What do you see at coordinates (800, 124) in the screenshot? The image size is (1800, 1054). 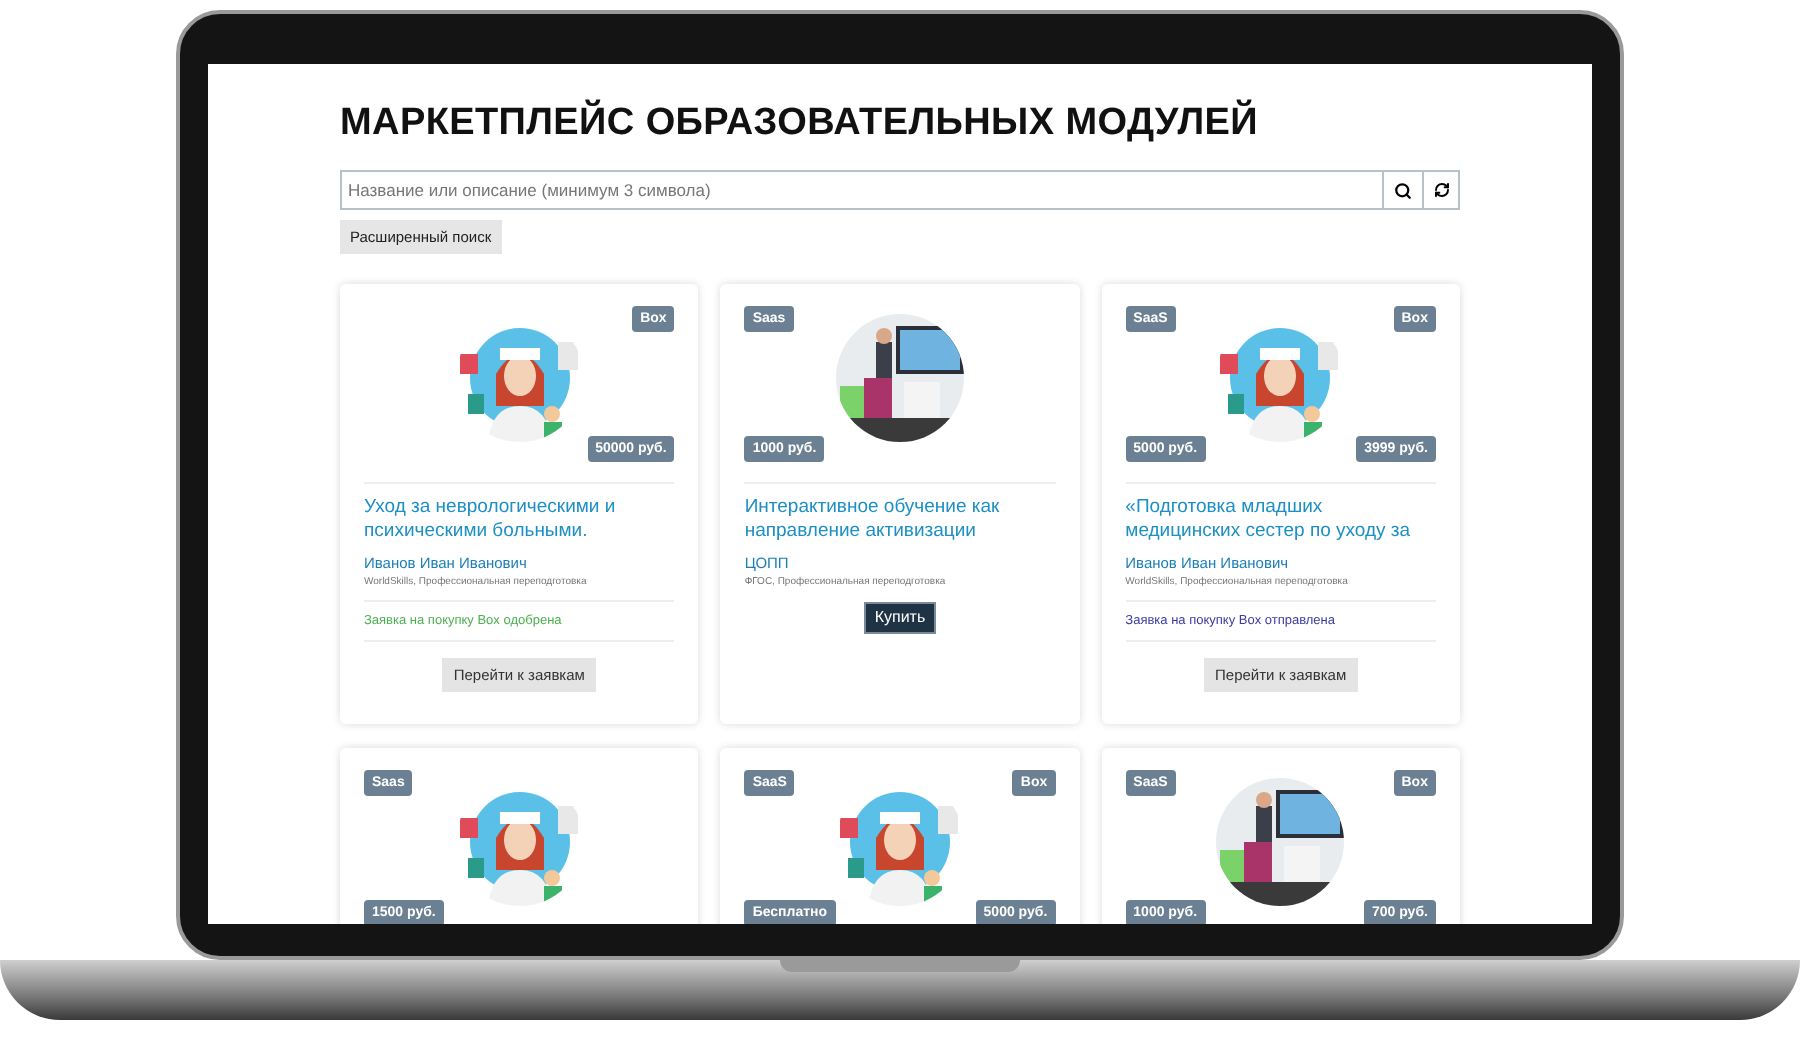 I see `page-title: МАРКЕТПЛЕЙС ОБРАЗОВАТЕЛЬНЫХ МОДУЛЕЙ` at bounding box center [800, 124].